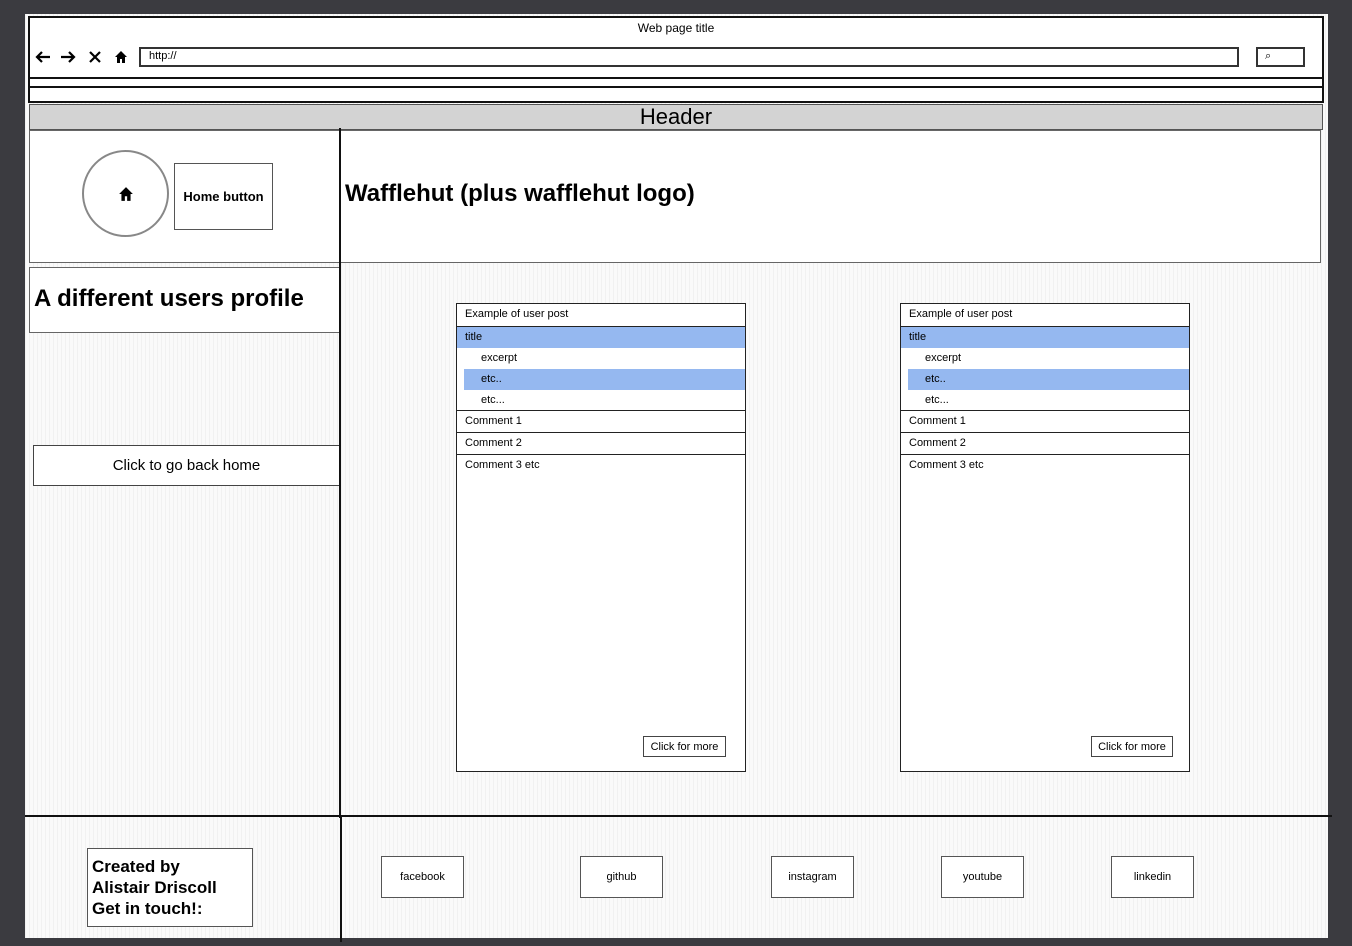  What do you see at coordinates (95, 57) in the screenshot?
I see `close-icon` at bounding box center [95, 57].